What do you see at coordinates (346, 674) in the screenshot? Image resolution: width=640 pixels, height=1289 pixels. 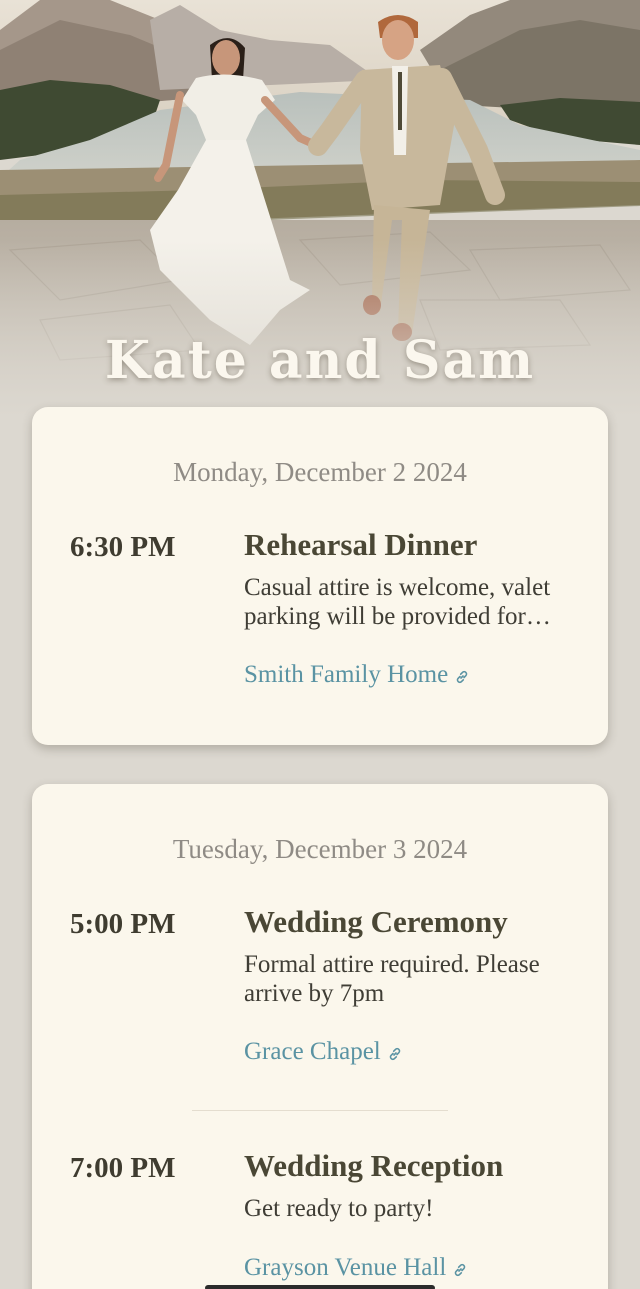 I see `event-location-label: Smith Family Home` at bounding box center [346, 674].